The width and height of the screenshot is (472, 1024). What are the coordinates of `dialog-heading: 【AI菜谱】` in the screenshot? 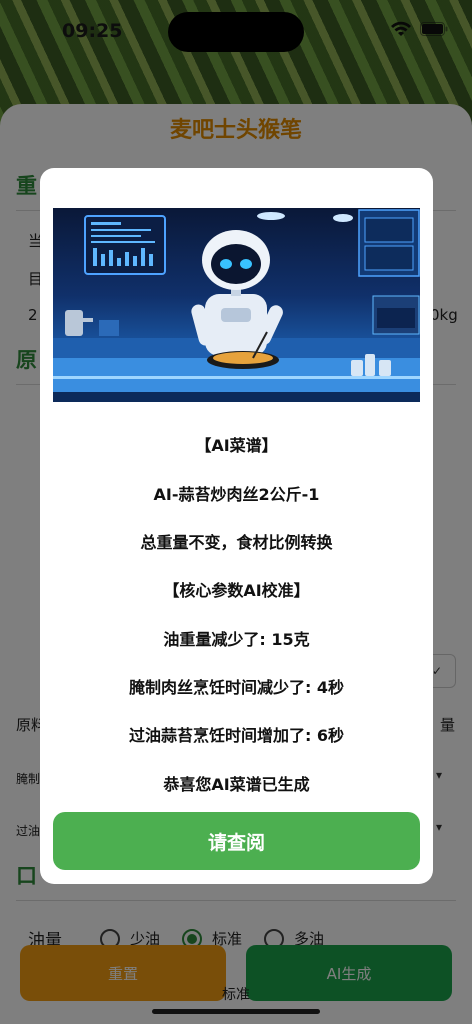 It's located at (236, 445).